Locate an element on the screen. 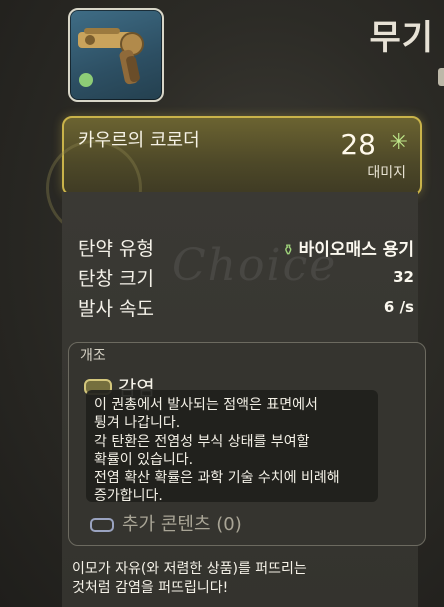  weapon-name: 카우르의 코로더 is located at coordinates (139, 140).